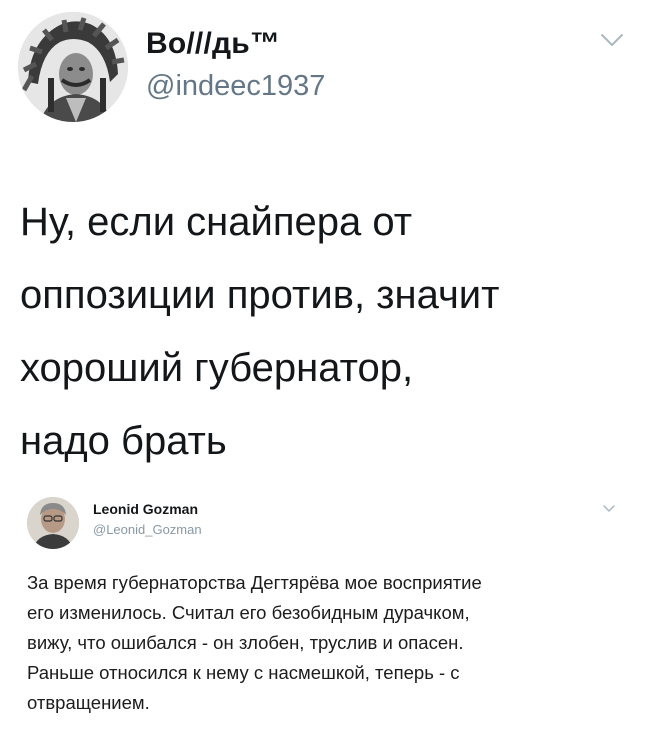 This screenshot has width=647, height=738. I want to click on tweet-text-line: надо брать, so click(123, 441).